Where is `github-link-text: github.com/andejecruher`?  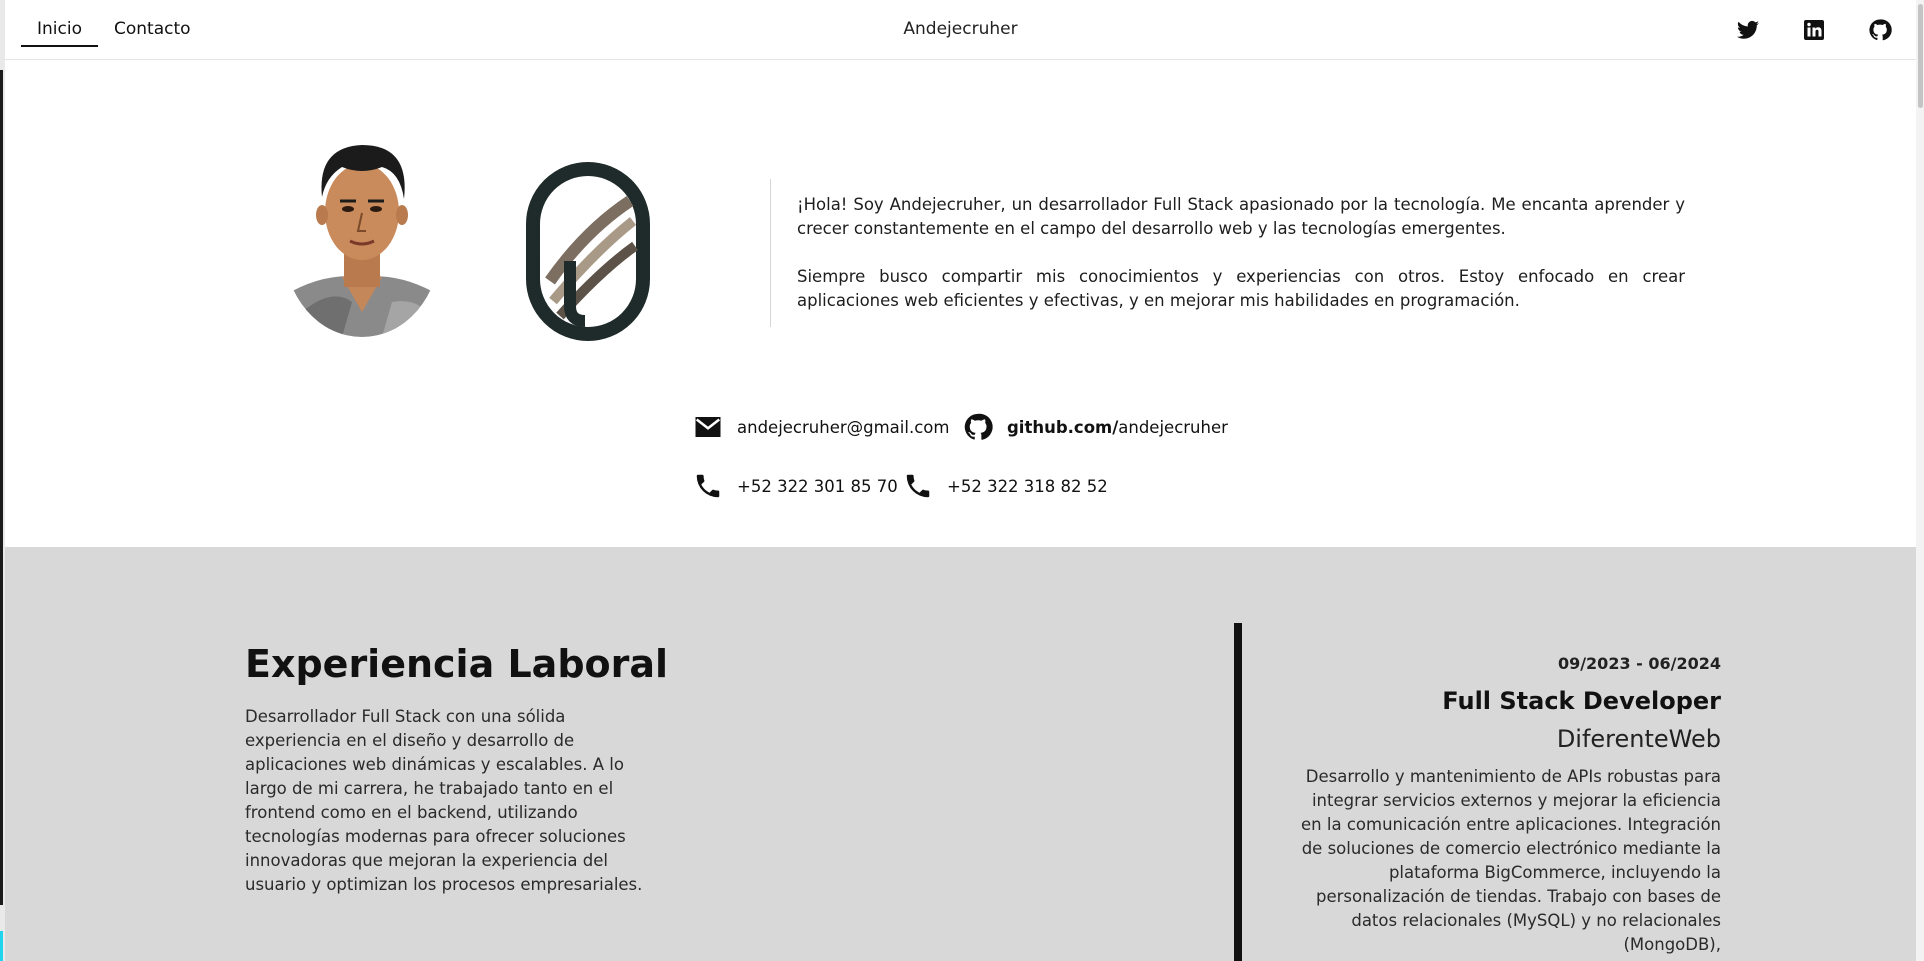 github-link-text: github.com/andejecruher is located at coordinates (1117, 427).